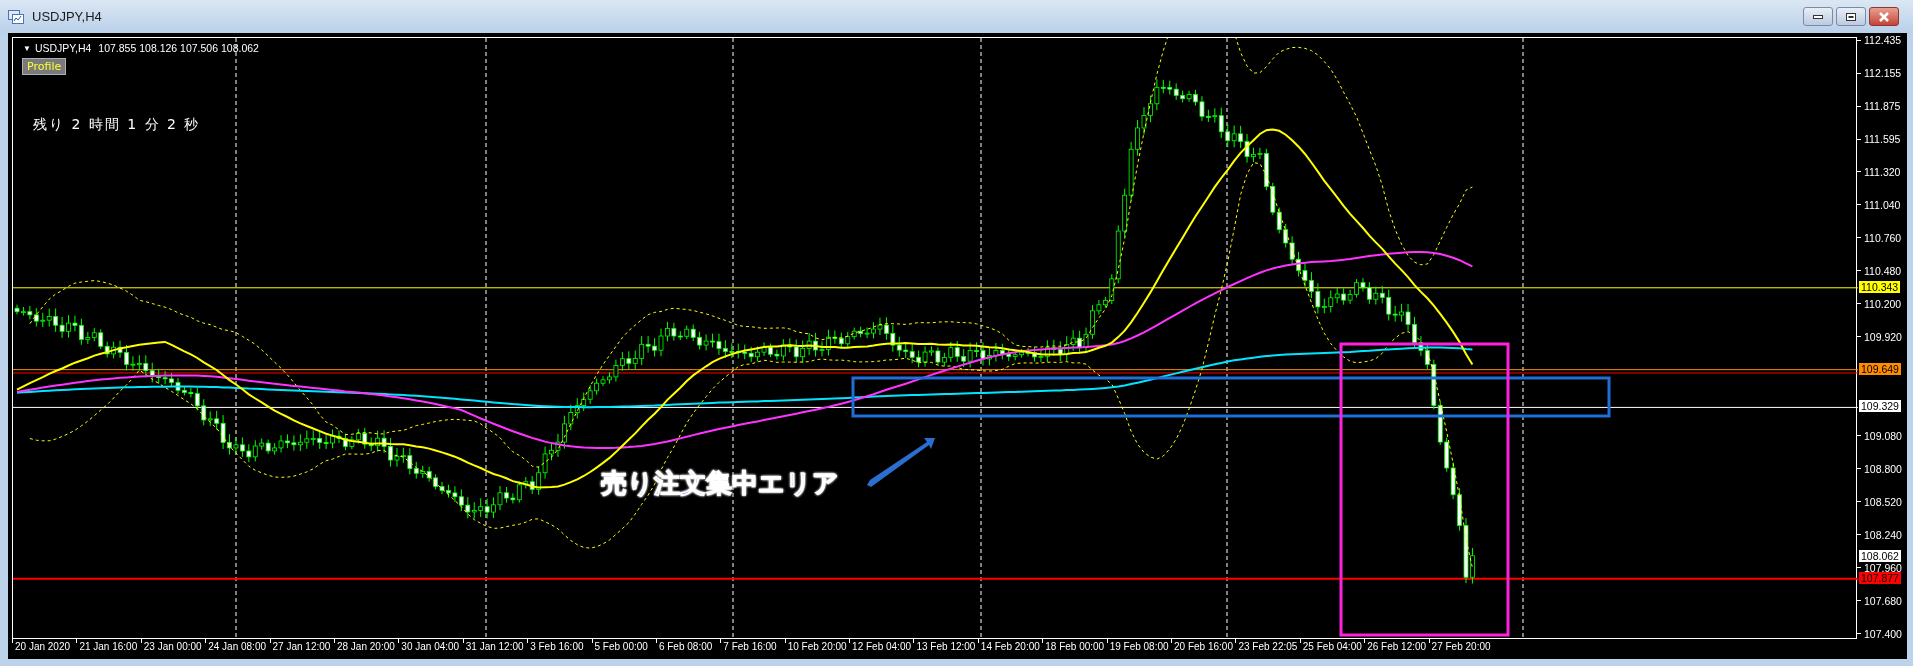  Describe the element at coordinates (117, 124) in the screenshot. I see `countdown-text: 残り 2 時間 1 分 2 秒` at that location.